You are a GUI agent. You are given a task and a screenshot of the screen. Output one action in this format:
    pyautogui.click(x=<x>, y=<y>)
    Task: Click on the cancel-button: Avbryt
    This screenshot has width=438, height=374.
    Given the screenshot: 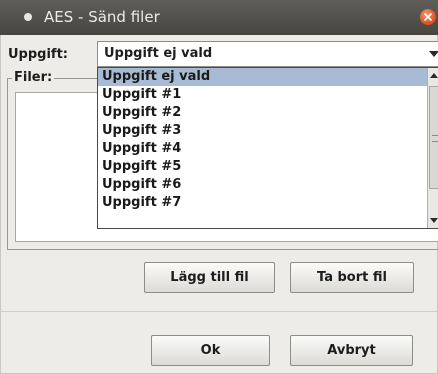 What is the action you would take?
    pyautogui.click(x=351, y=350)
    